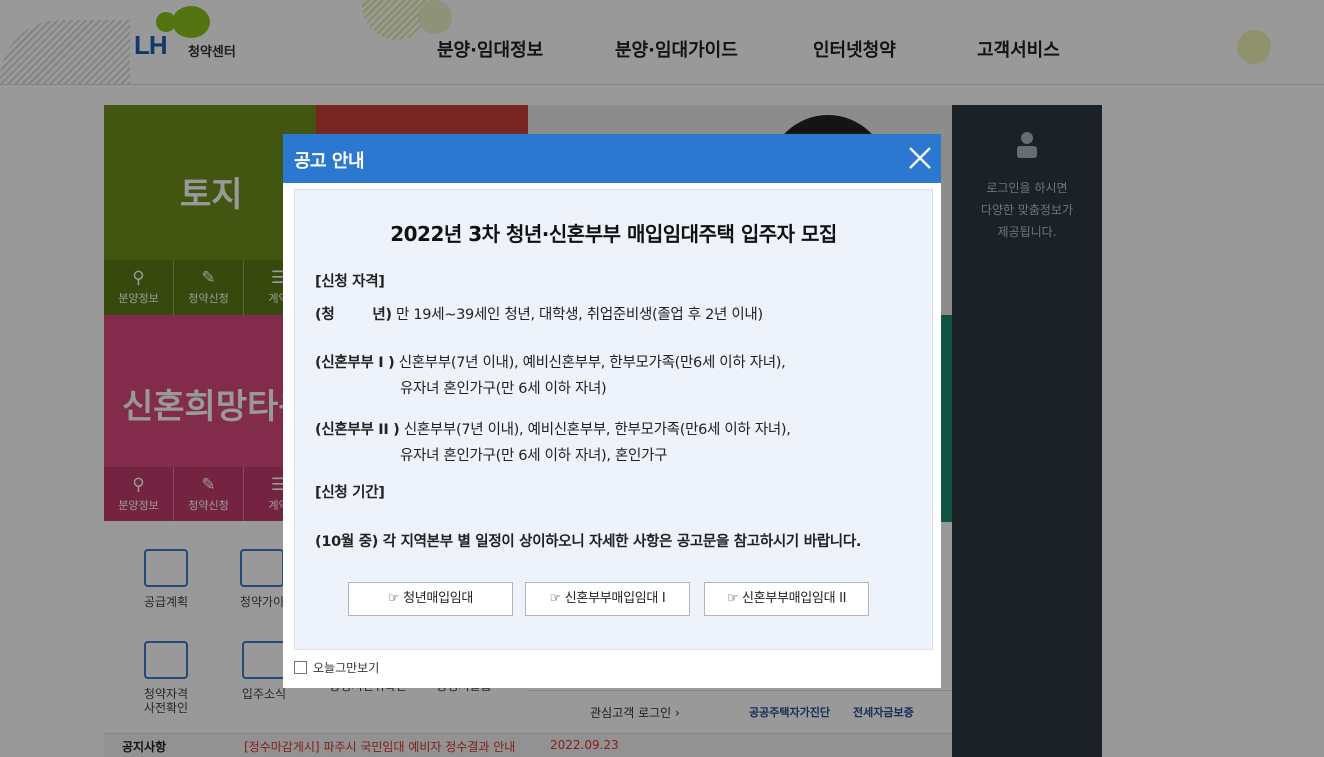  What do you see at coordinates (579, 315) in the screenshot?
I see `youth-text: 만 19세~39세인 청년, 대학생, 취업준비생(졸업 후 2년 이내)` at bounding box center [579, 315].